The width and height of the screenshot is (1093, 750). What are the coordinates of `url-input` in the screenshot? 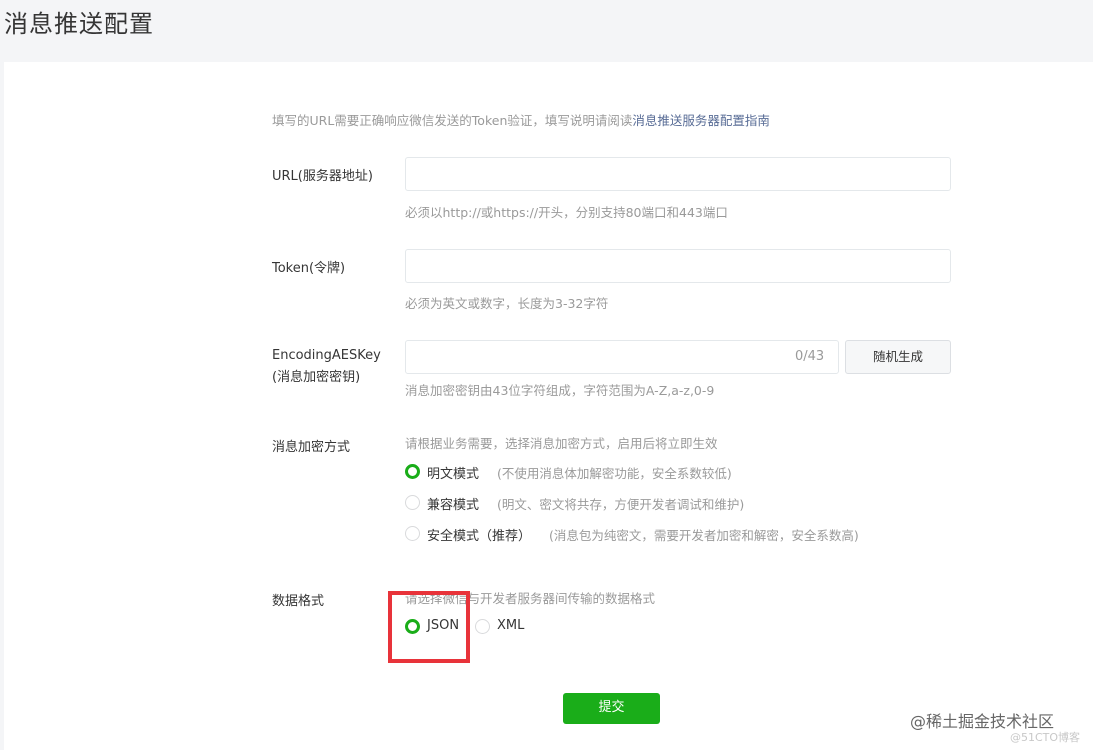 It's located at (678, 174).